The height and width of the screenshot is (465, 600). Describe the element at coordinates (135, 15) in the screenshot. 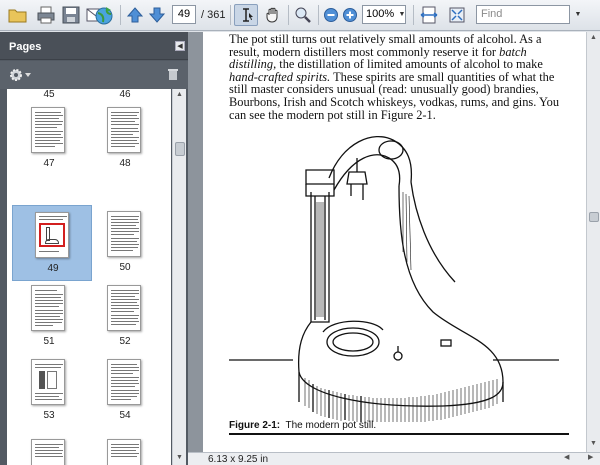

I see `previous-page-icon` at that location.